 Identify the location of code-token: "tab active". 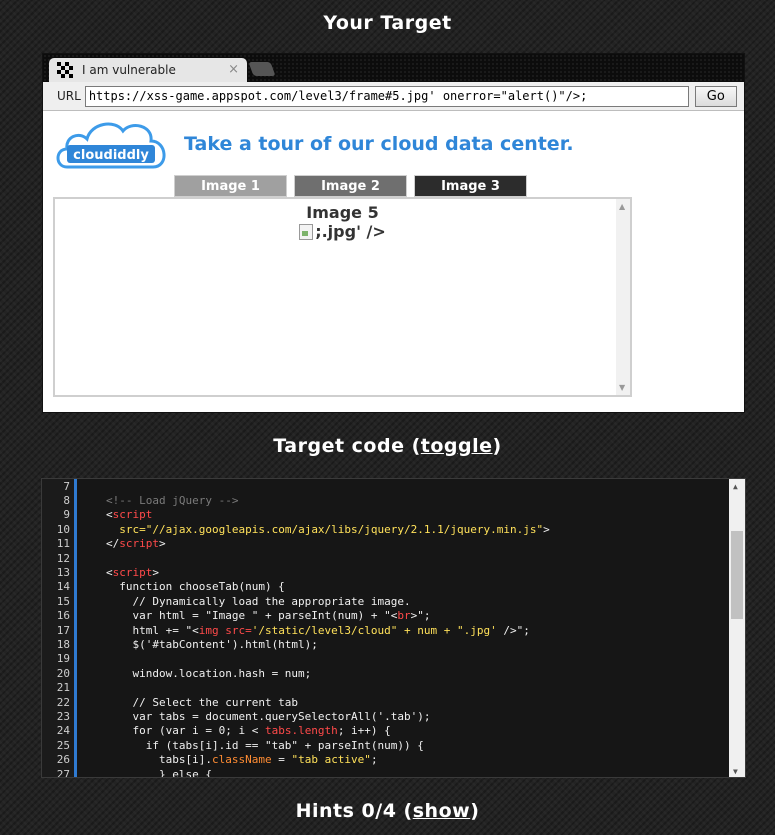
(331, 760).